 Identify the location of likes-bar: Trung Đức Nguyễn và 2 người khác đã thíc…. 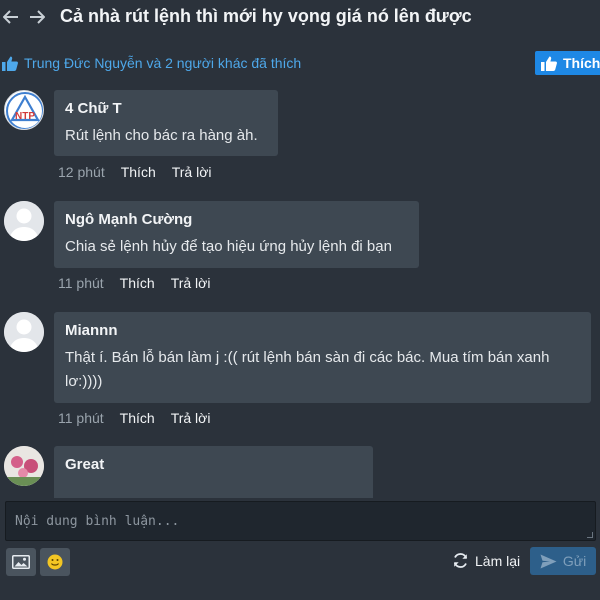
(300, 64).